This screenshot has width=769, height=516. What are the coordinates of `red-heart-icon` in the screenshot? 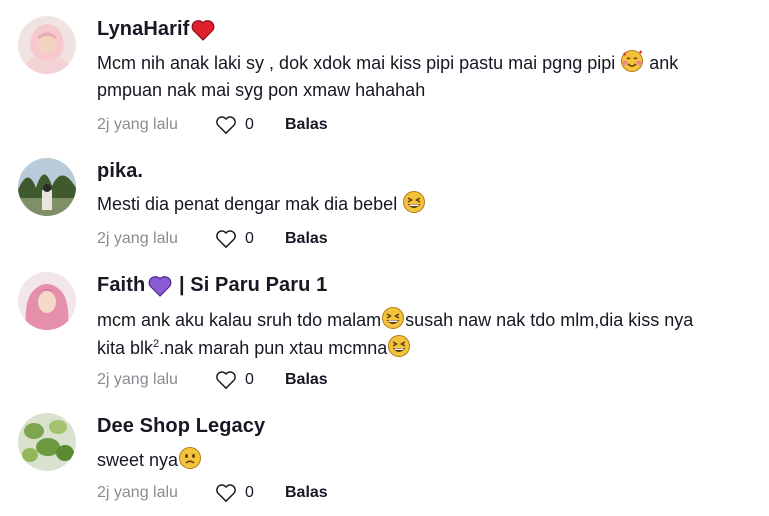 It's located at (203, 30).